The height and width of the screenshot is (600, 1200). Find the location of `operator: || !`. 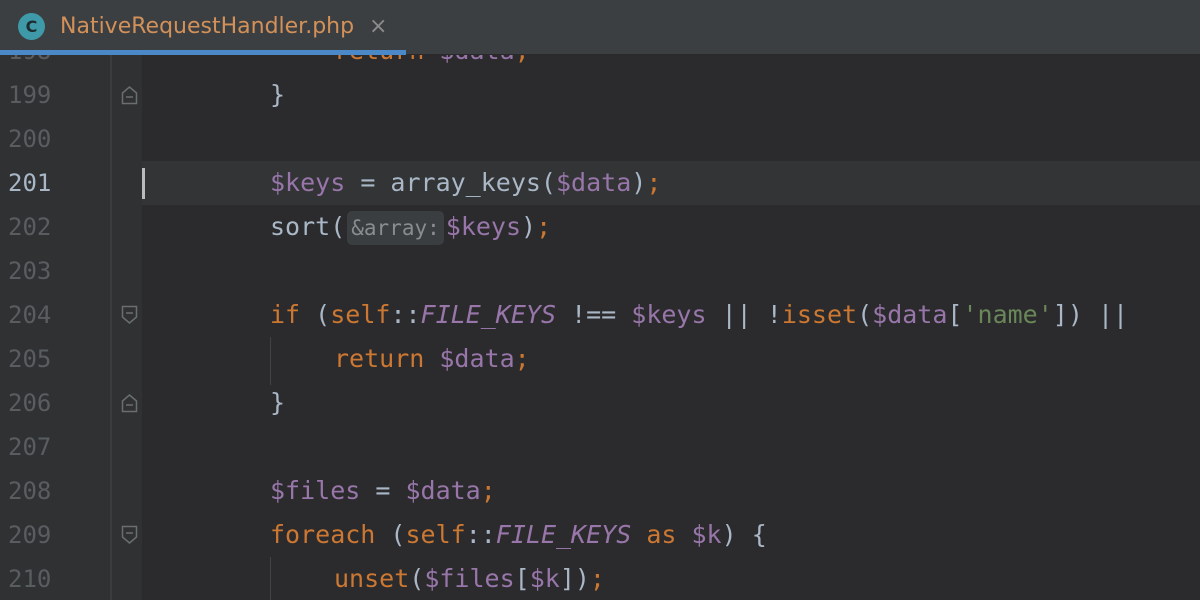

operator: || ! is located at coordinates (744, 314).